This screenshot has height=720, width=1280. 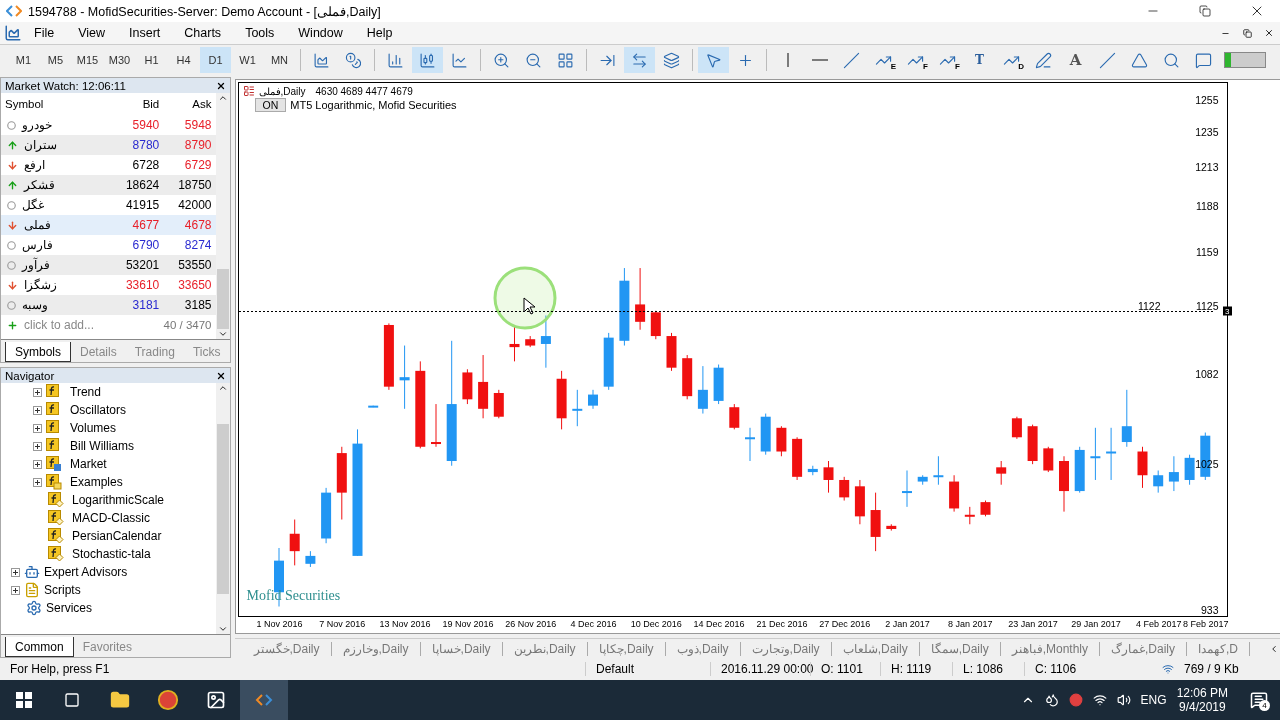 What do you see at coordinates (92, 33) in the screenshot?
I see `menu-item: View` at bounding box center [92, 33].